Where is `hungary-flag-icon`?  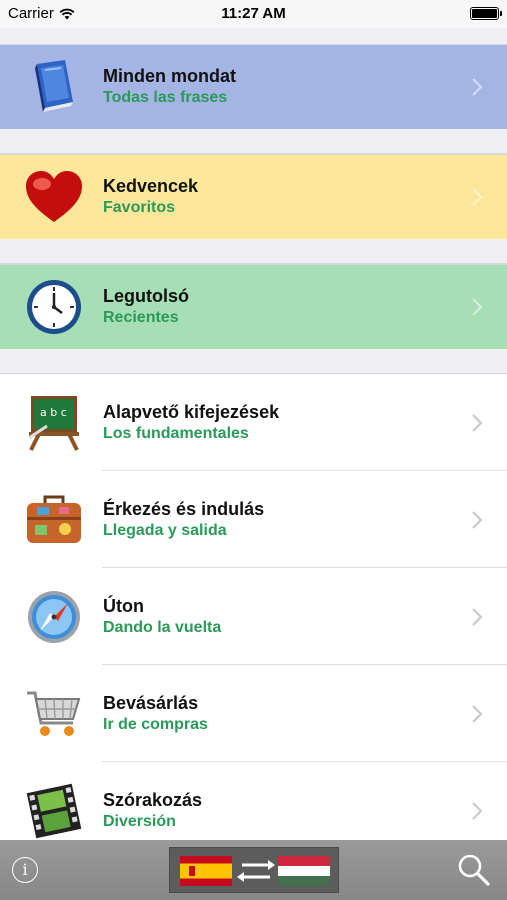 hungary-flag-icon is located at coordinates (304, 871).